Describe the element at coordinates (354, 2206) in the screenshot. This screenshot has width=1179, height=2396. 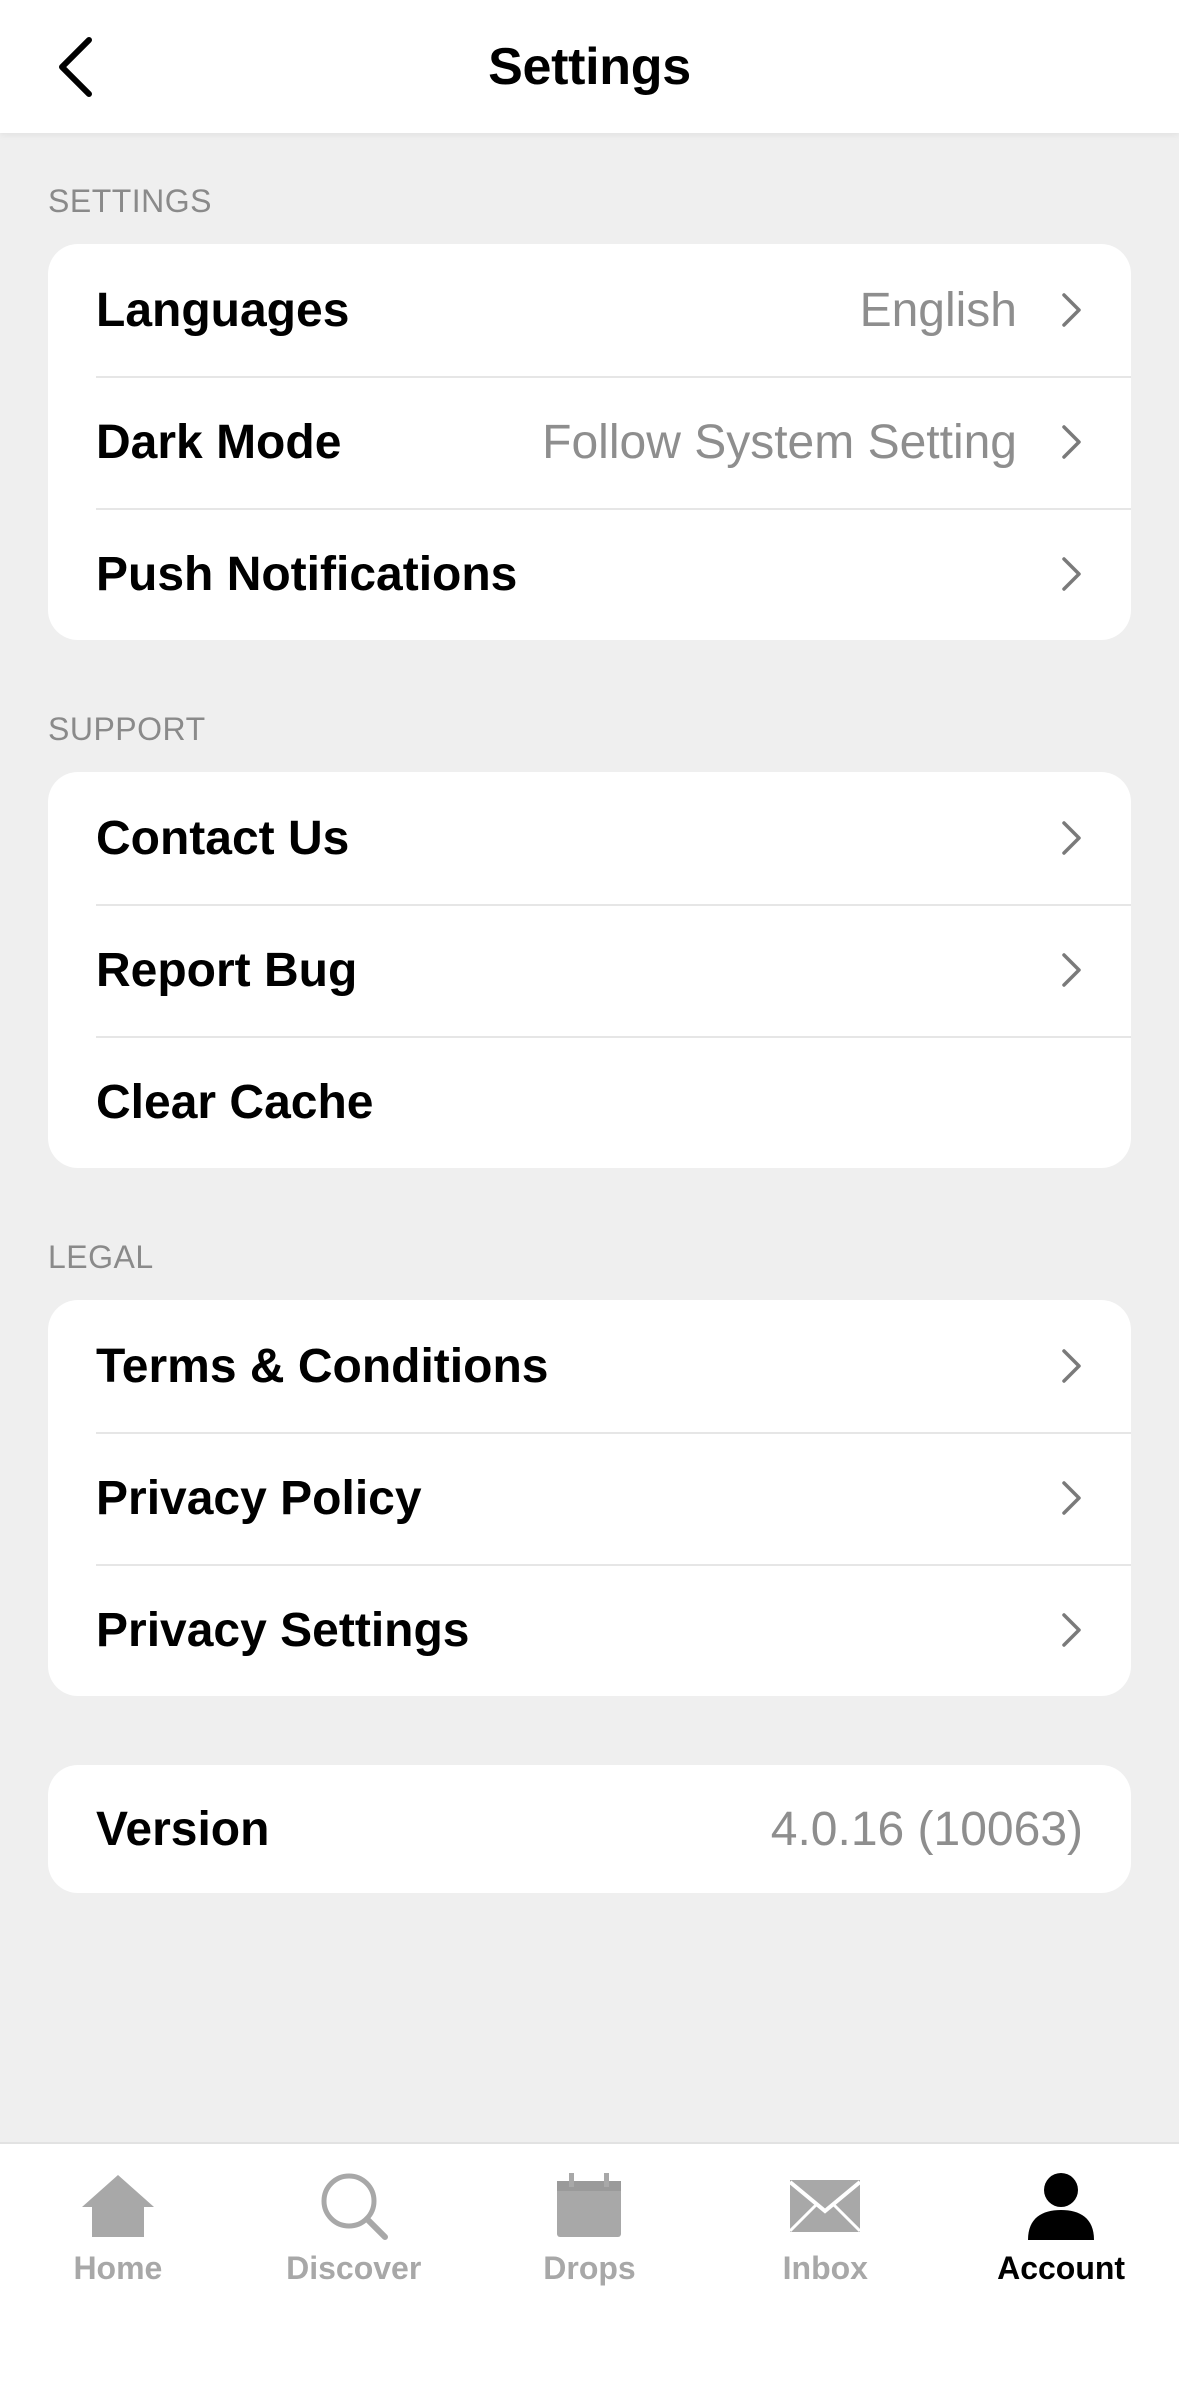
I see `search-icon` at that location.